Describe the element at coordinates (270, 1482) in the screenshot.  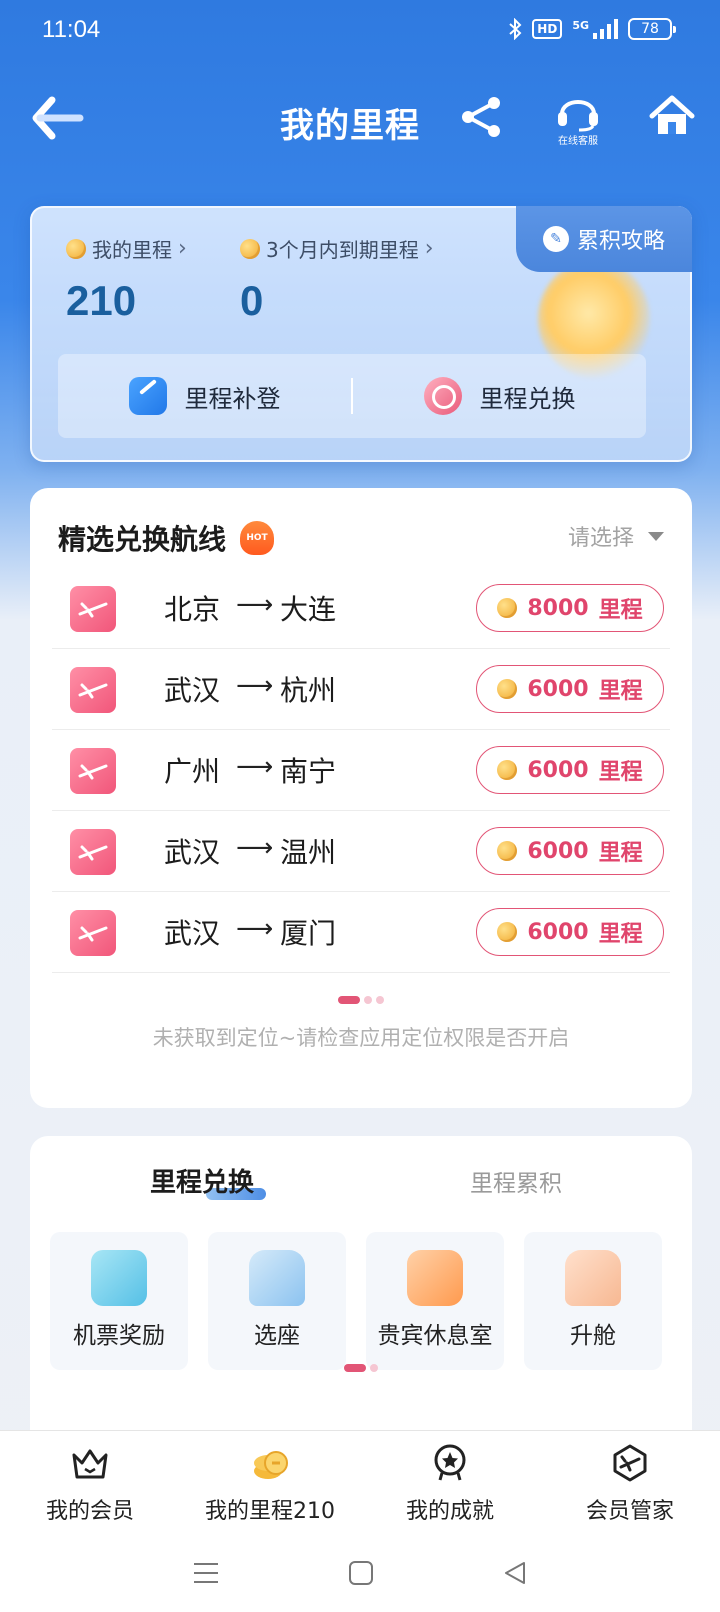
I see `nav-my-miles: 我的里程210` at that location.